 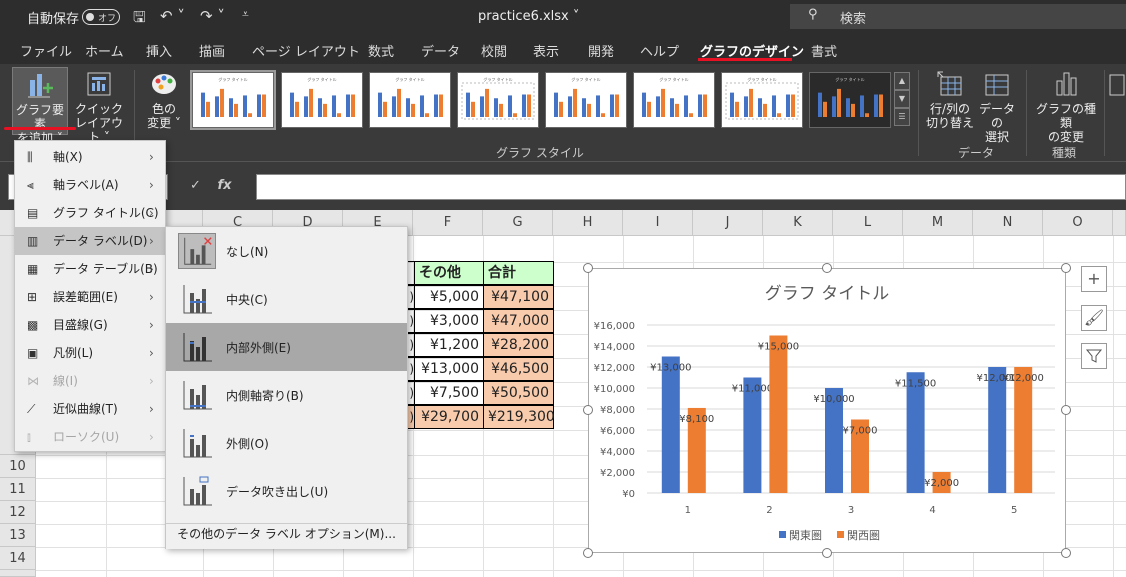 I want to click on menu-item: ▥ データ ラベル(D) ›, so click(x=90, y=241).